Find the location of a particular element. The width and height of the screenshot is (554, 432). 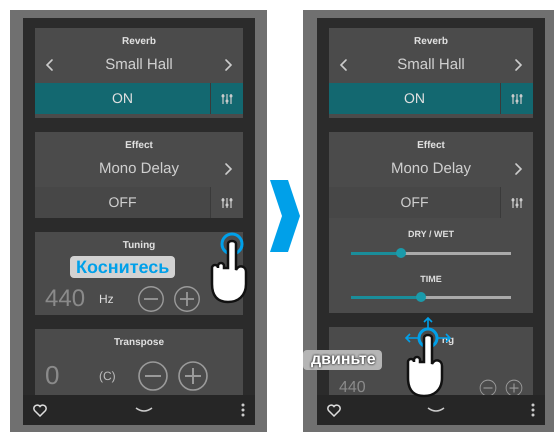

slider-label: DRY / WET is located at coordinates (430, 234).